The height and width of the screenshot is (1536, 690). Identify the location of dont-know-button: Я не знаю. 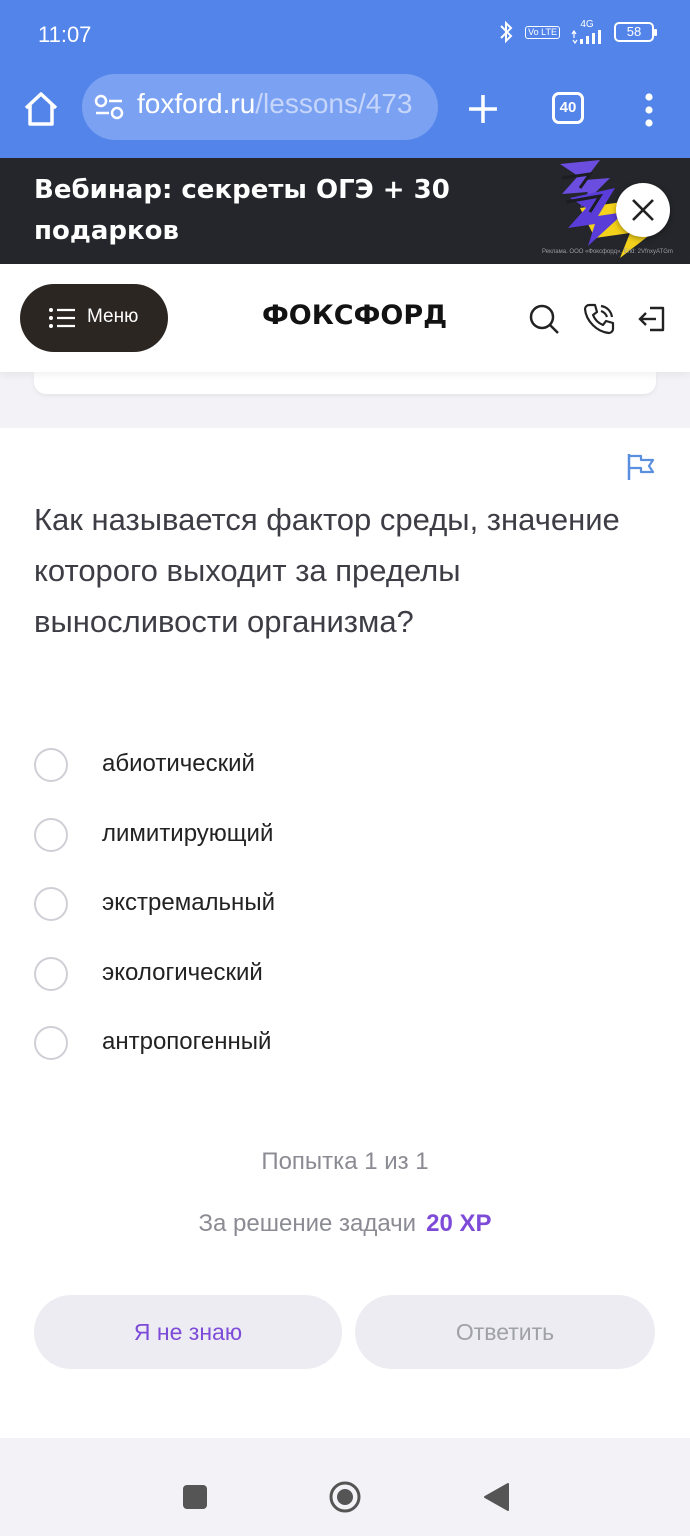
(188, 1332).